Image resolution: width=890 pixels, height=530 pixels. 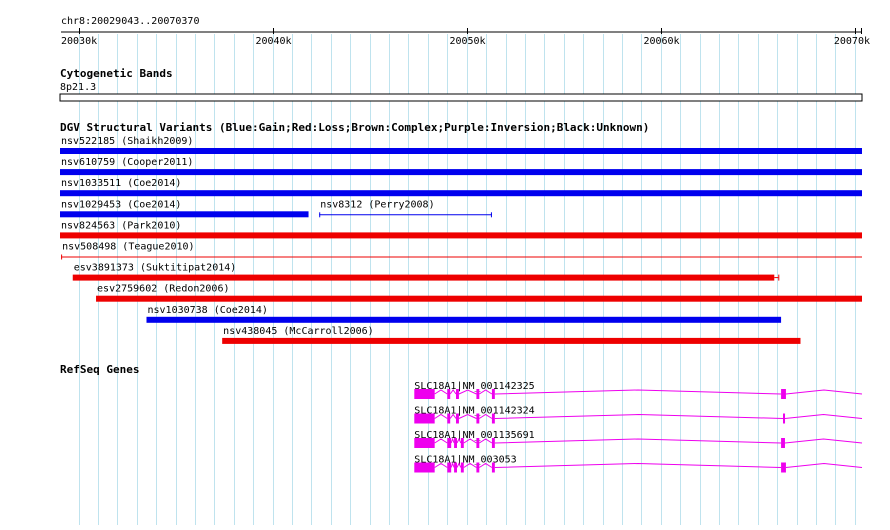 What do you see at coordinates (127, 141) in the screenshot?
I see `dgv-variant-label: nsv522185 (Shaikh2009)` at bounding box center [127, 141].